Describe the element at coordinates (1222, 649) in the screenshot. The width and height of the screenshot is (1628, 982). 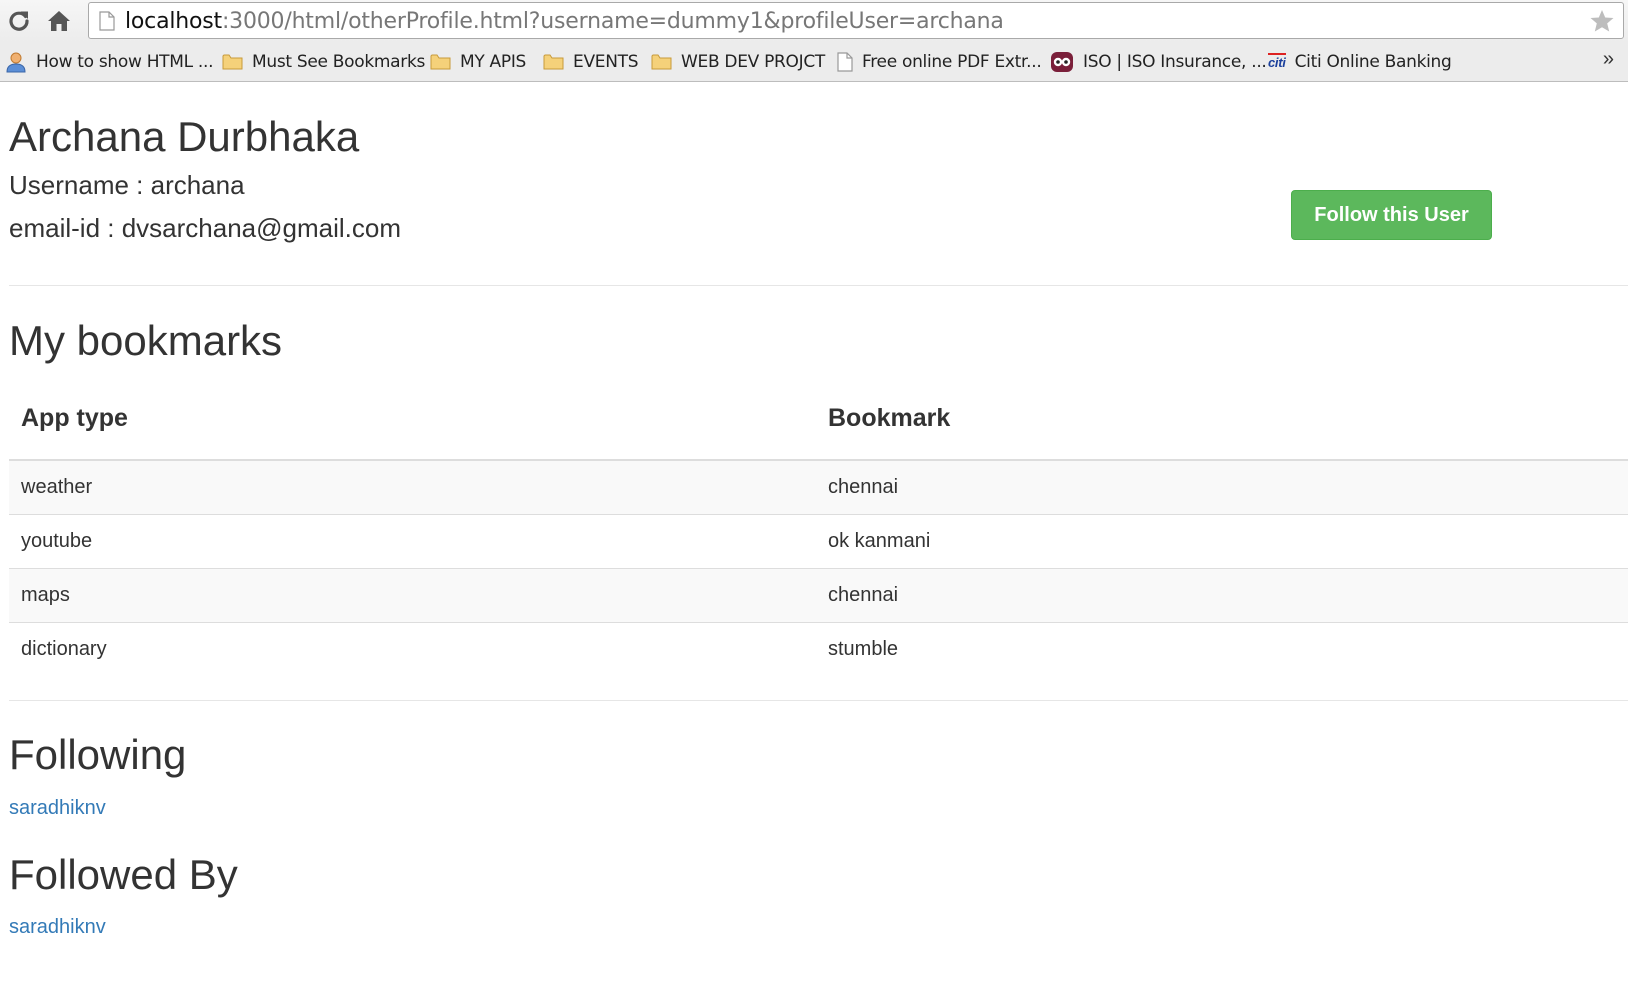
I see `cell-bookmark: stumble` at that location.